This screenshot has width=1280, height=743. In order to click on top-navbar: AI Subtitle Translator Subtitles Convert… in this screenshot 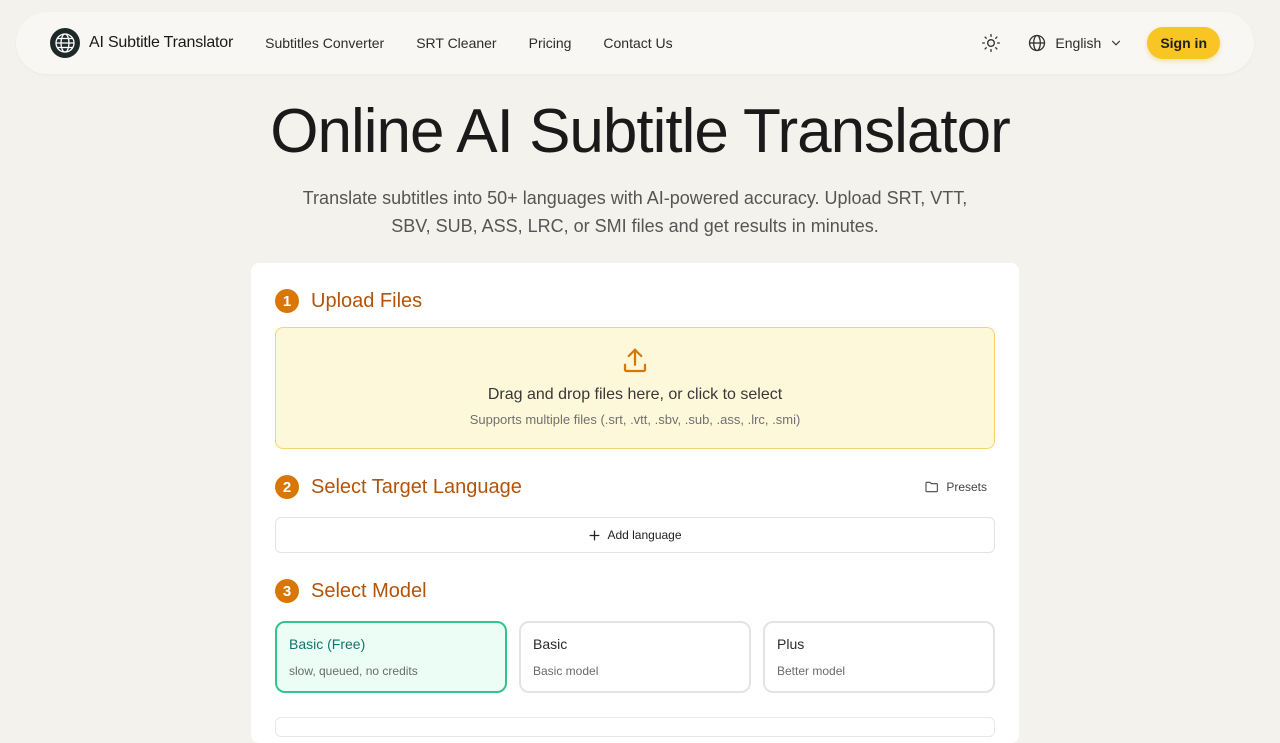, I will do `click(635, 43)`.